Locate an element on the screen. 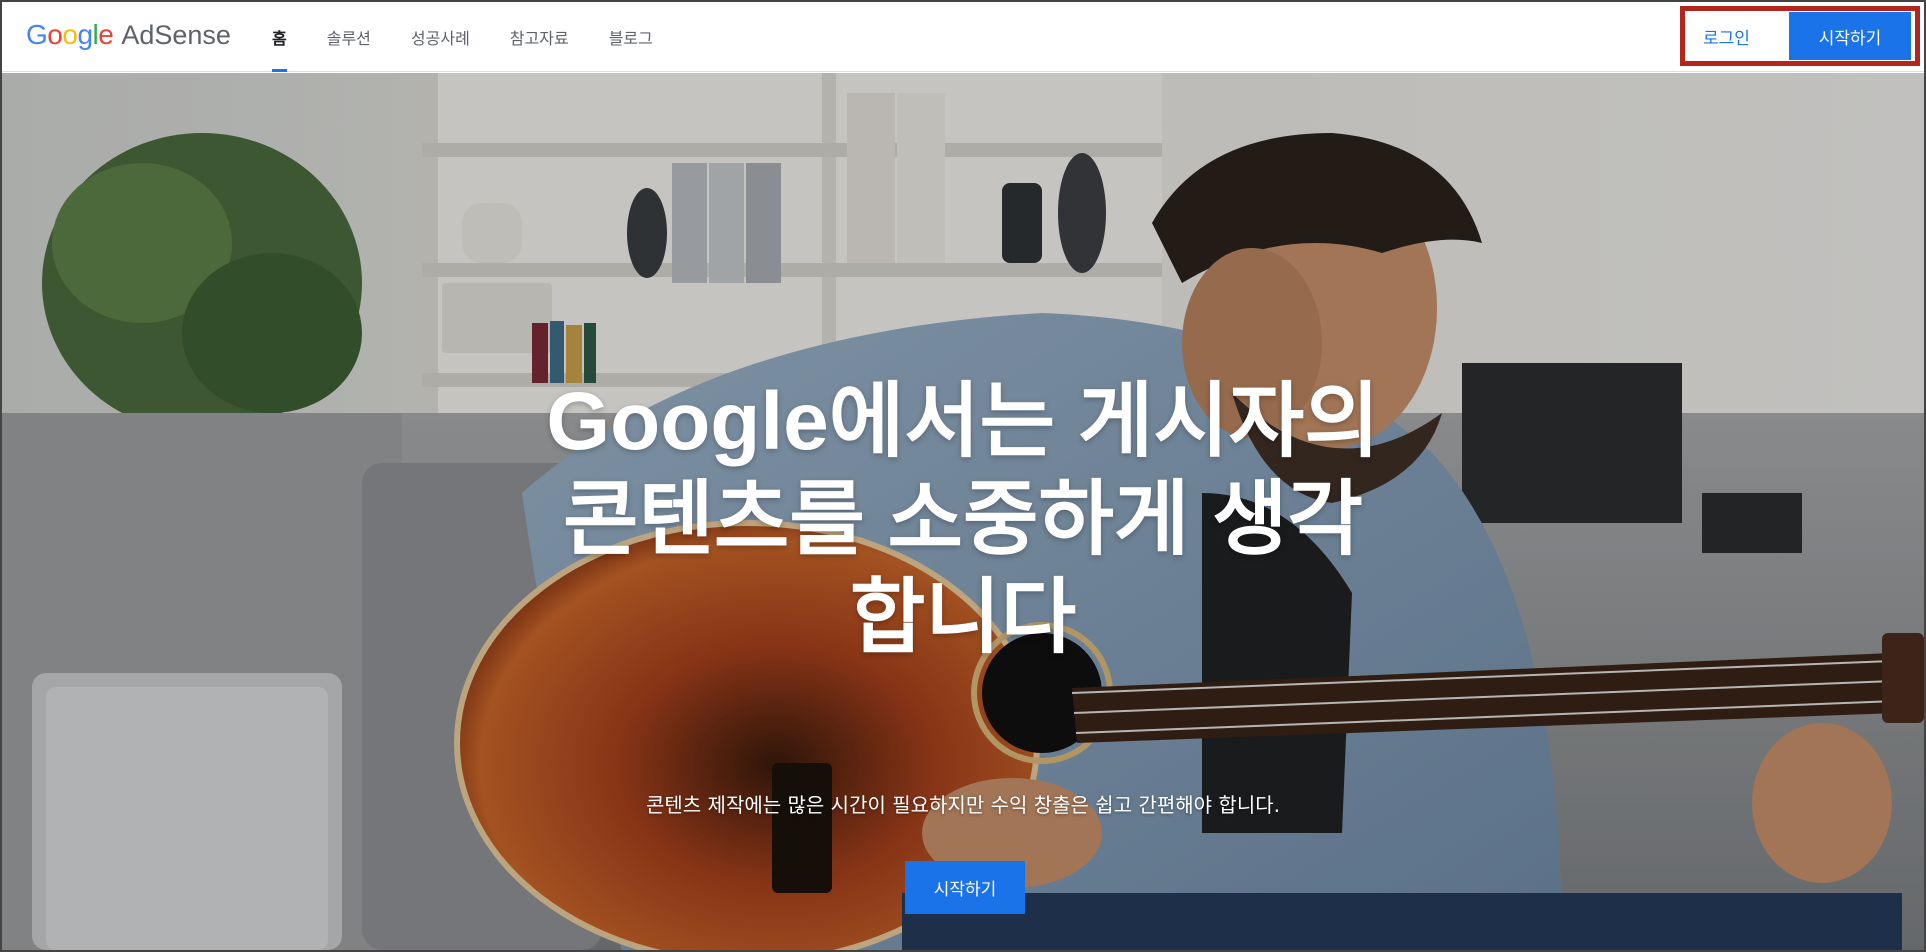 This screenshot has width=1926, height=952. login-link: 로그인 is located at coordinates (1726, 36).